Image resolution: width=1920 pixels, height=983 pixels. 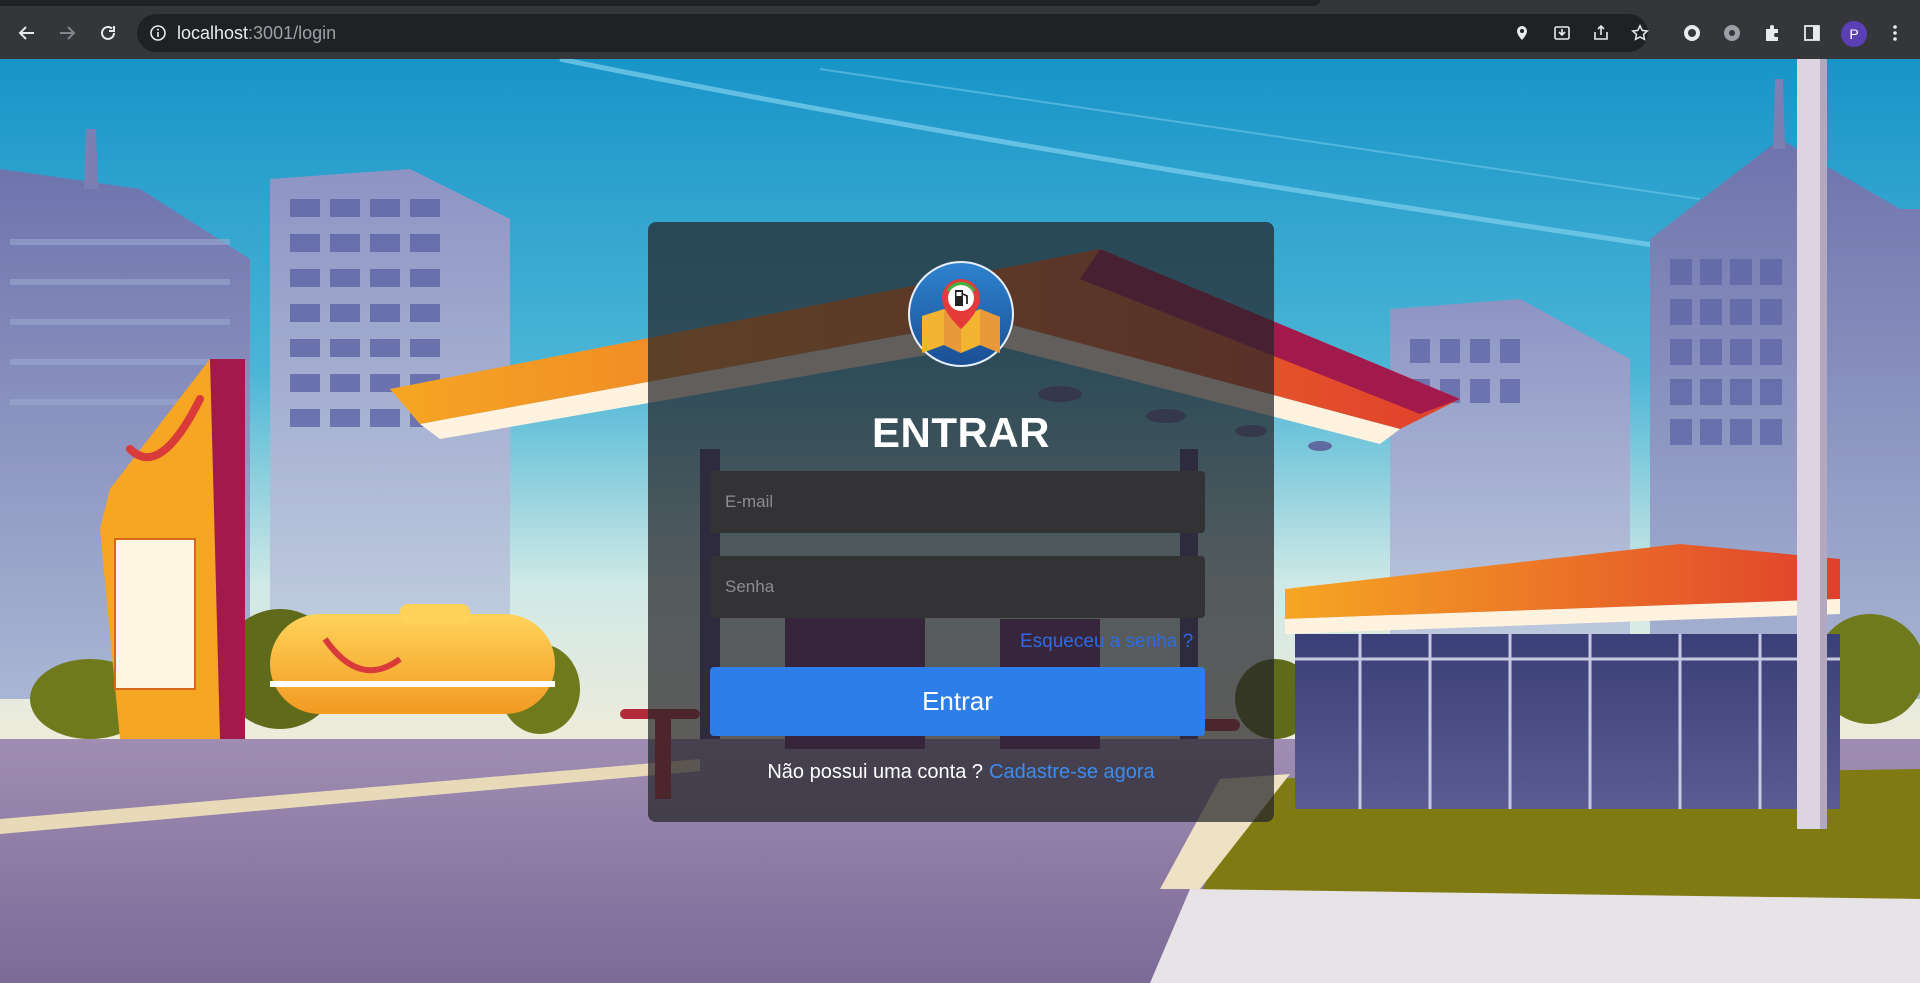 I want to click on side-panel-button, so click(x=1812, y=33).